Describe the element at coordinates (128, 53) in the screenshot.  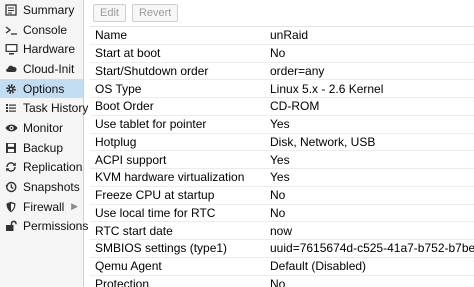
I see `option-key: Start at boot` at that location.